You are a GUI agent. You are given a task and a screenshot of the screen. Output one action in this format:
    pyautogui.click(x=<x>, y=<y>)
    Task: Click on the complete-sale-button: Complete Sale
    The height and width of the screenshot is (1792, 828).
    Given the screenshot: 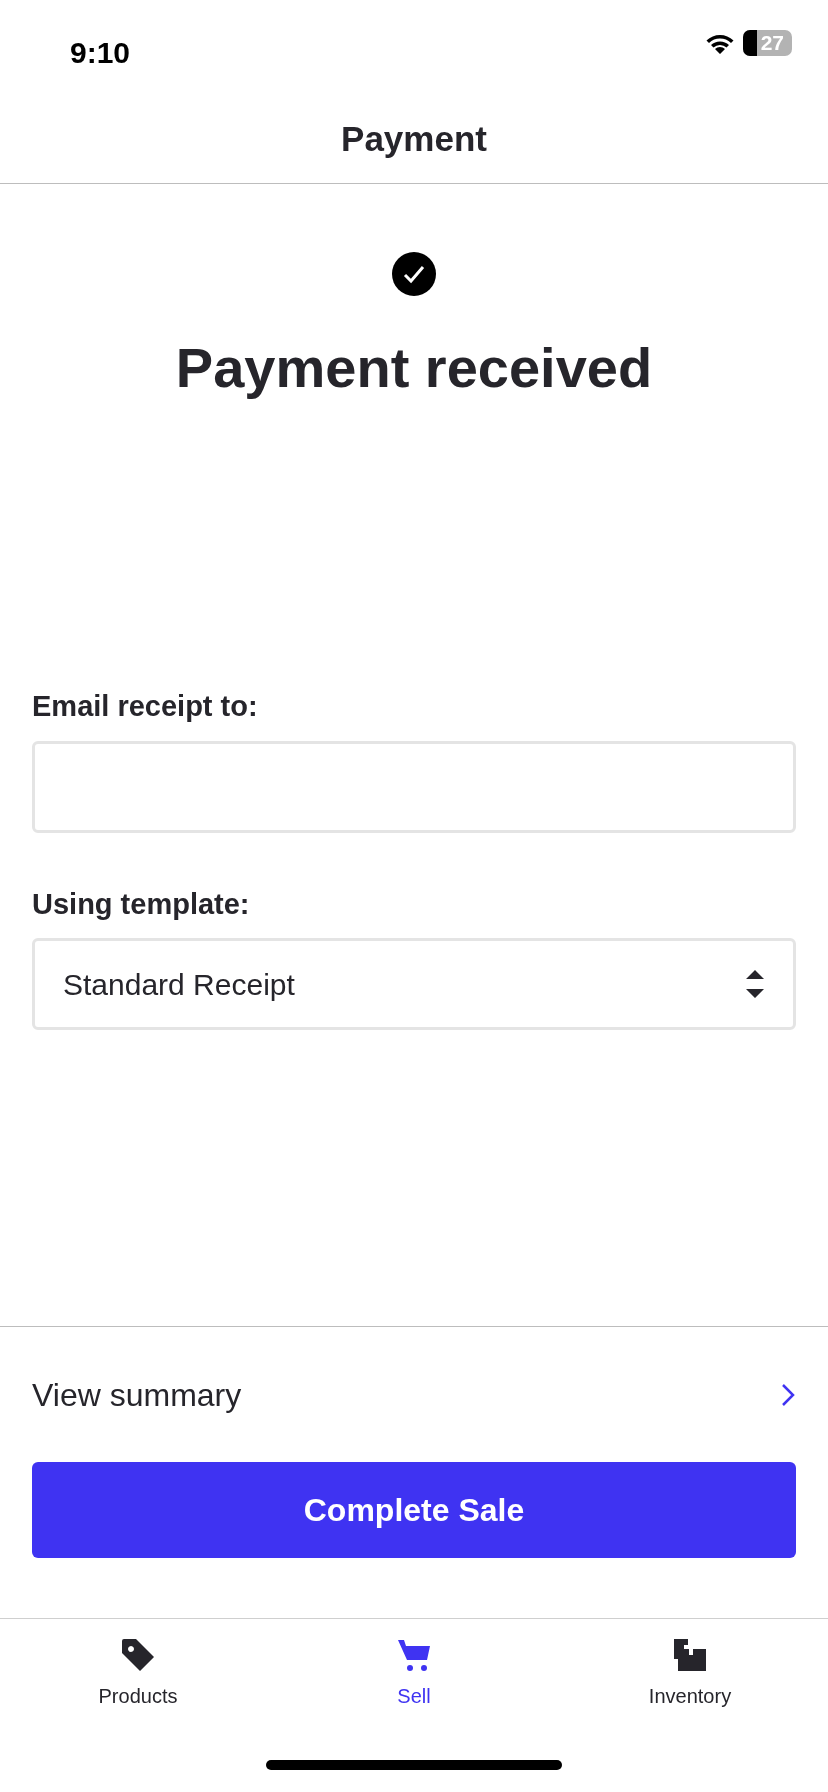 What is the action you would take?
    pyautogui.click(x=414, y=1510)
    